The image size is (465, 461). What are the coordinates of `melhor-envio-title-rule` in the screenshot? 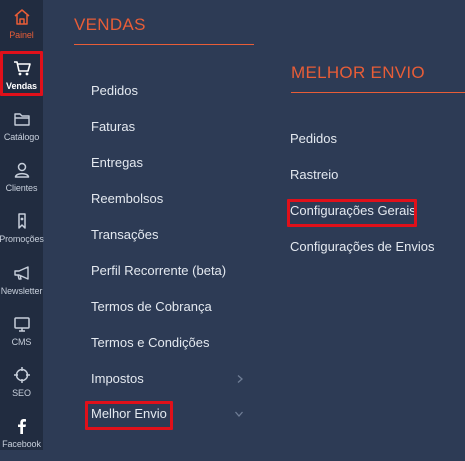 It's located at (378, 92).